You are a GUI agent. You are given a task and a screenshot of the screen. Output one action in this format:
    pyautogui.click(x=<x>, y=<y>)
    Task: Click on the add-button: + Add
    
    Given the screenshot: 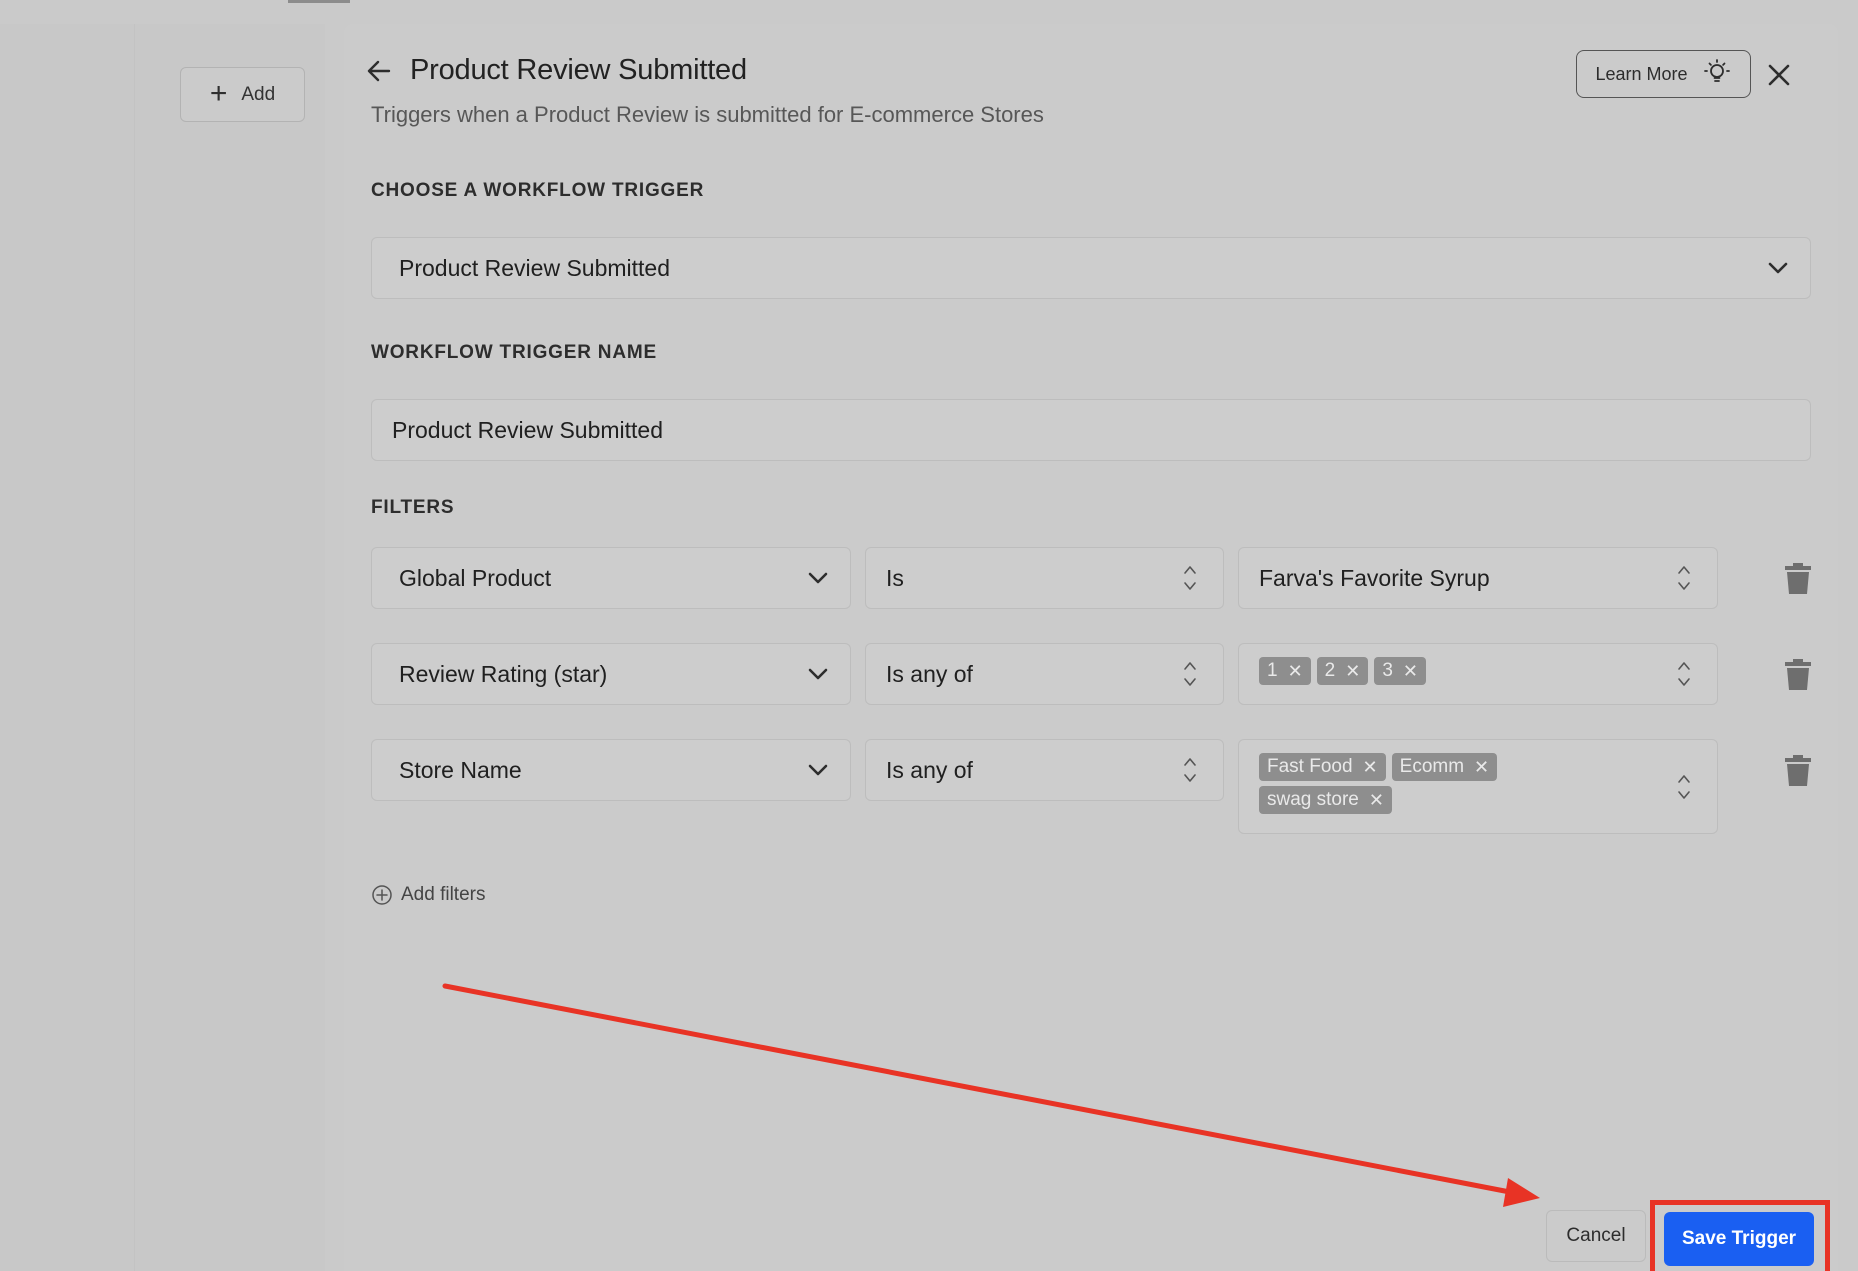 What is the action you would take?
    pyautogui.click(x=242, y=94)
    